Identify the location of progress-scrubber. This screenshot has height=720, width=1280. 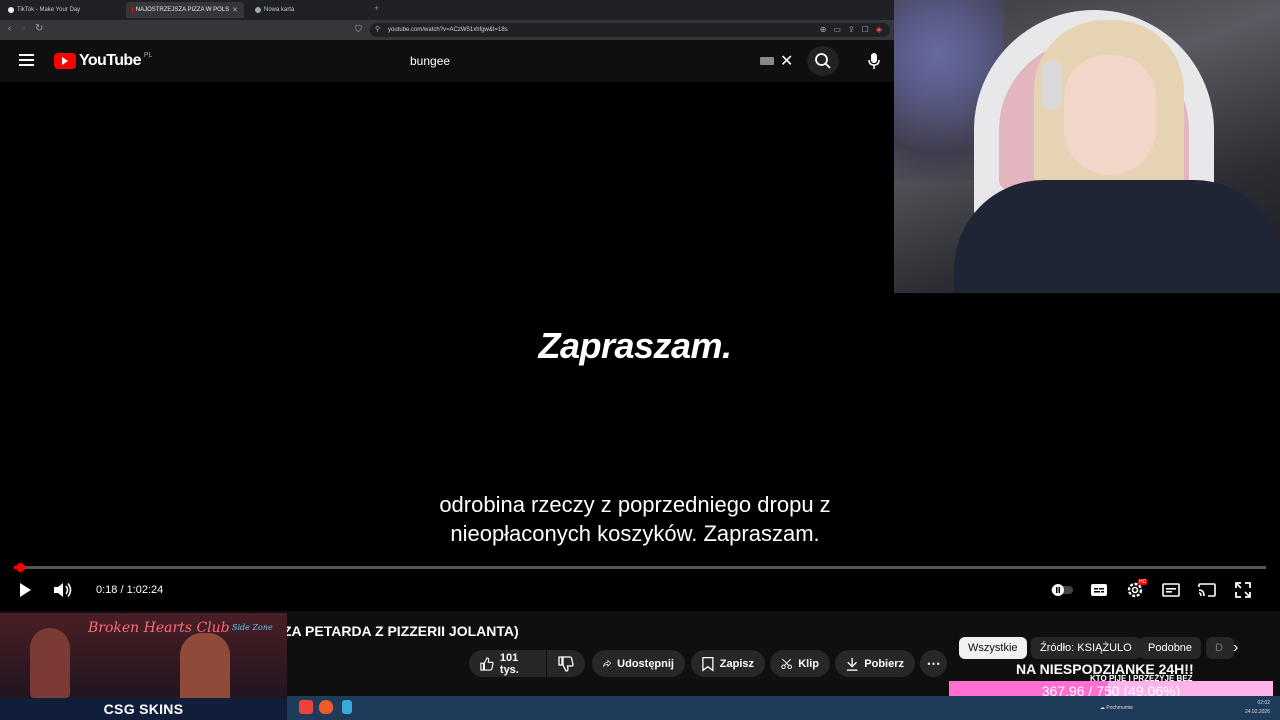
(20, 567).